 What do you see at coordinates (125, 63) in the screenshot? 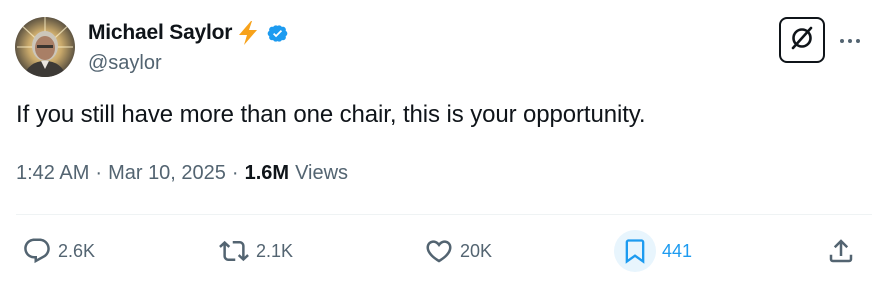
I see `author-handle: @saylor` at bounding box center [125, 63].